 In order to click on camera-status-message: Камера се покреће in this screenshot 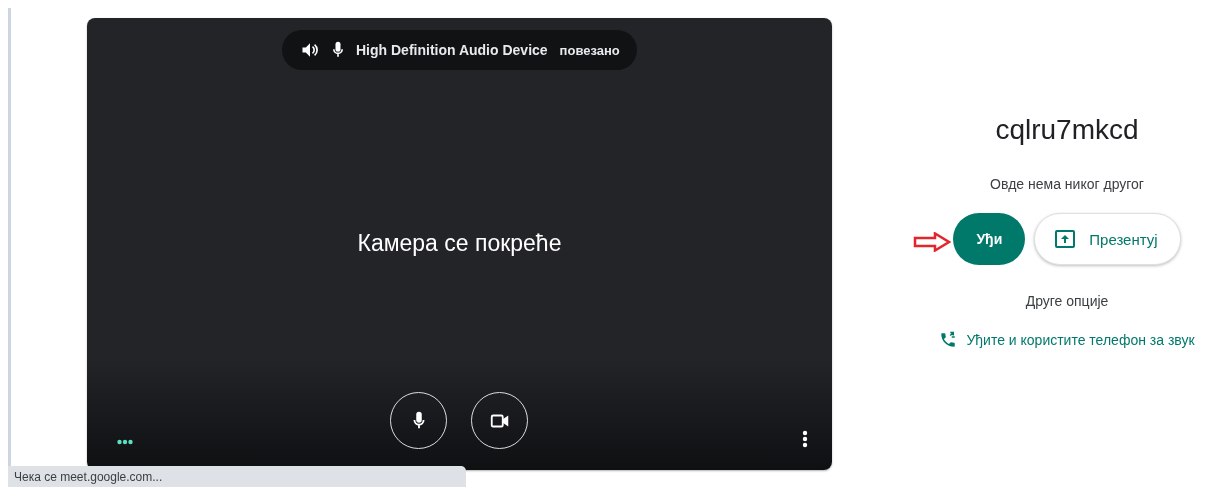, I will do `click(459, 243)`.